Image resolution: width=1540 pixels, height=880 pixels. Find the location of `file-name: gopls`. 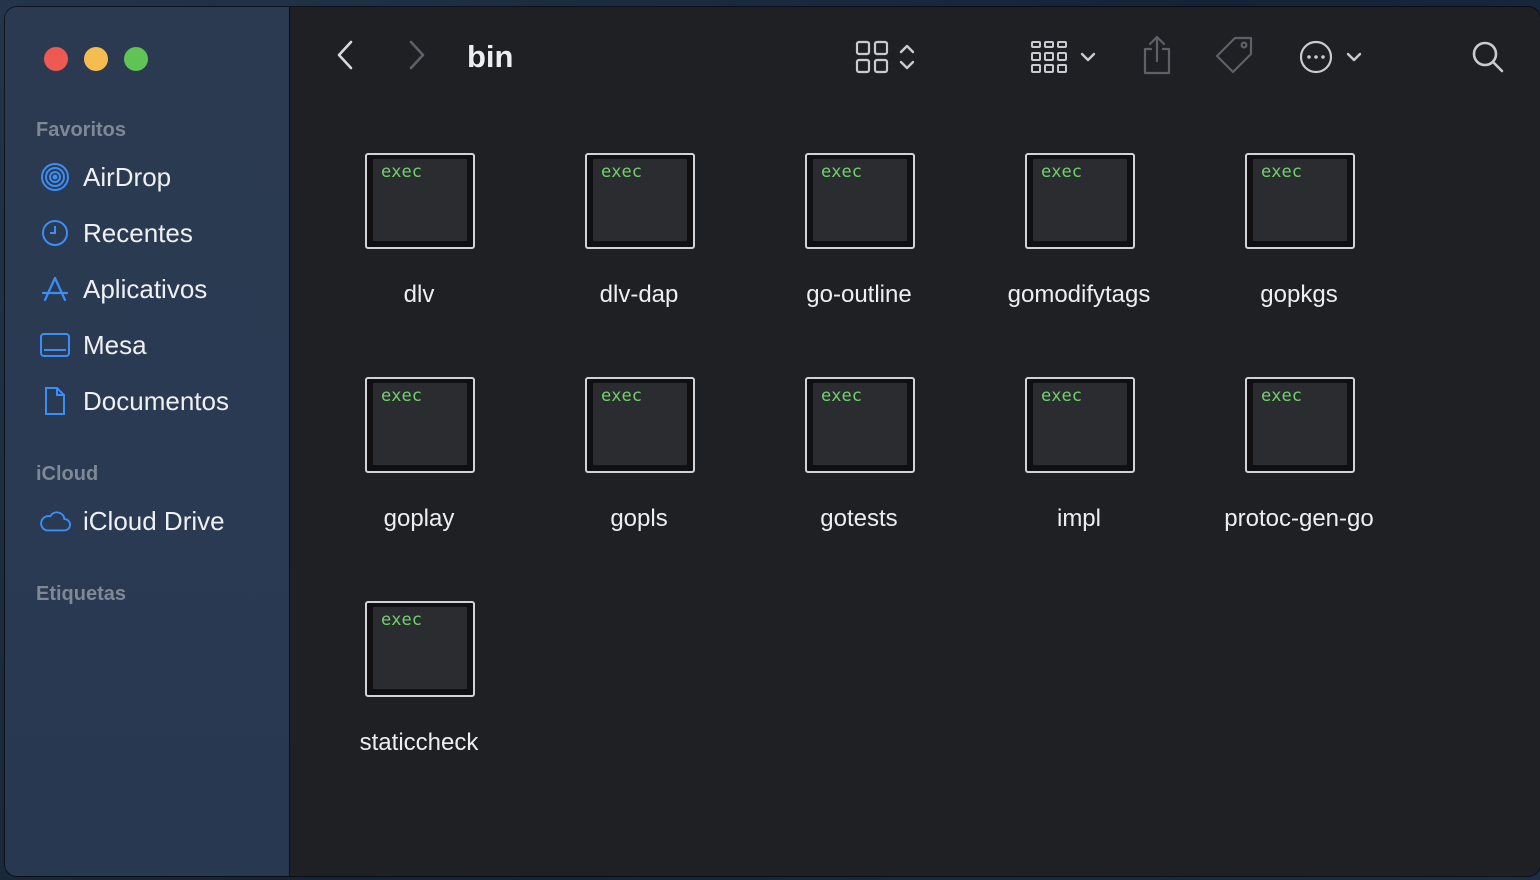

file-name: gopls is located at coordinates (639, 518).